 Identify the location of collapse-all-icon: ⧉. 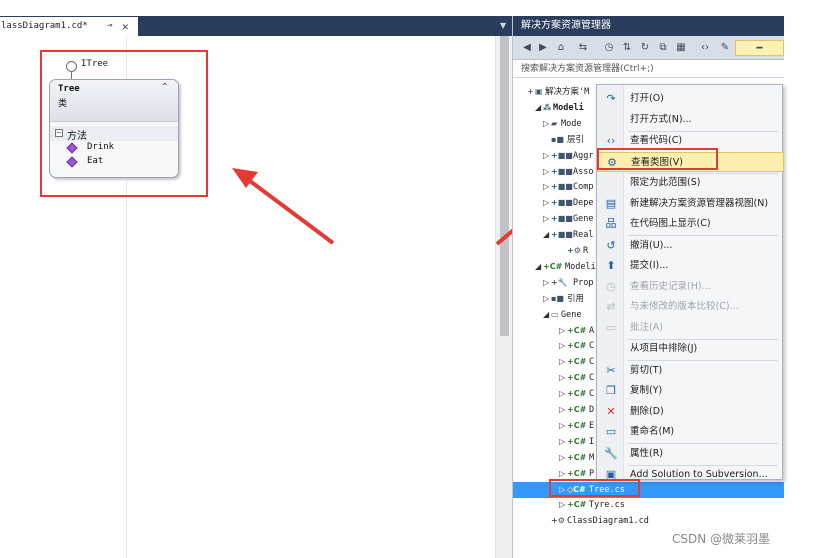
(663, 48).